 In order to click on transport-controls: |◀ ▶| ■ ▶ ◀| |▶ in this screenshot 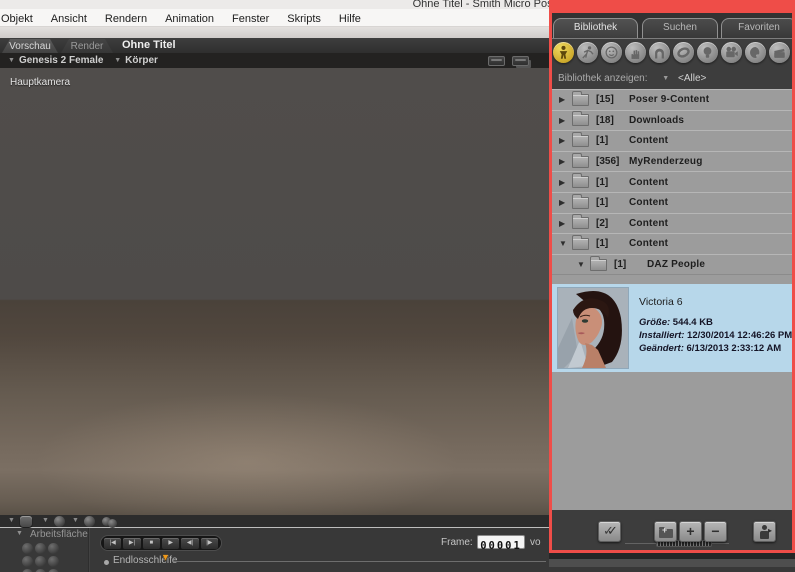, I will do `click(161, 543)`.